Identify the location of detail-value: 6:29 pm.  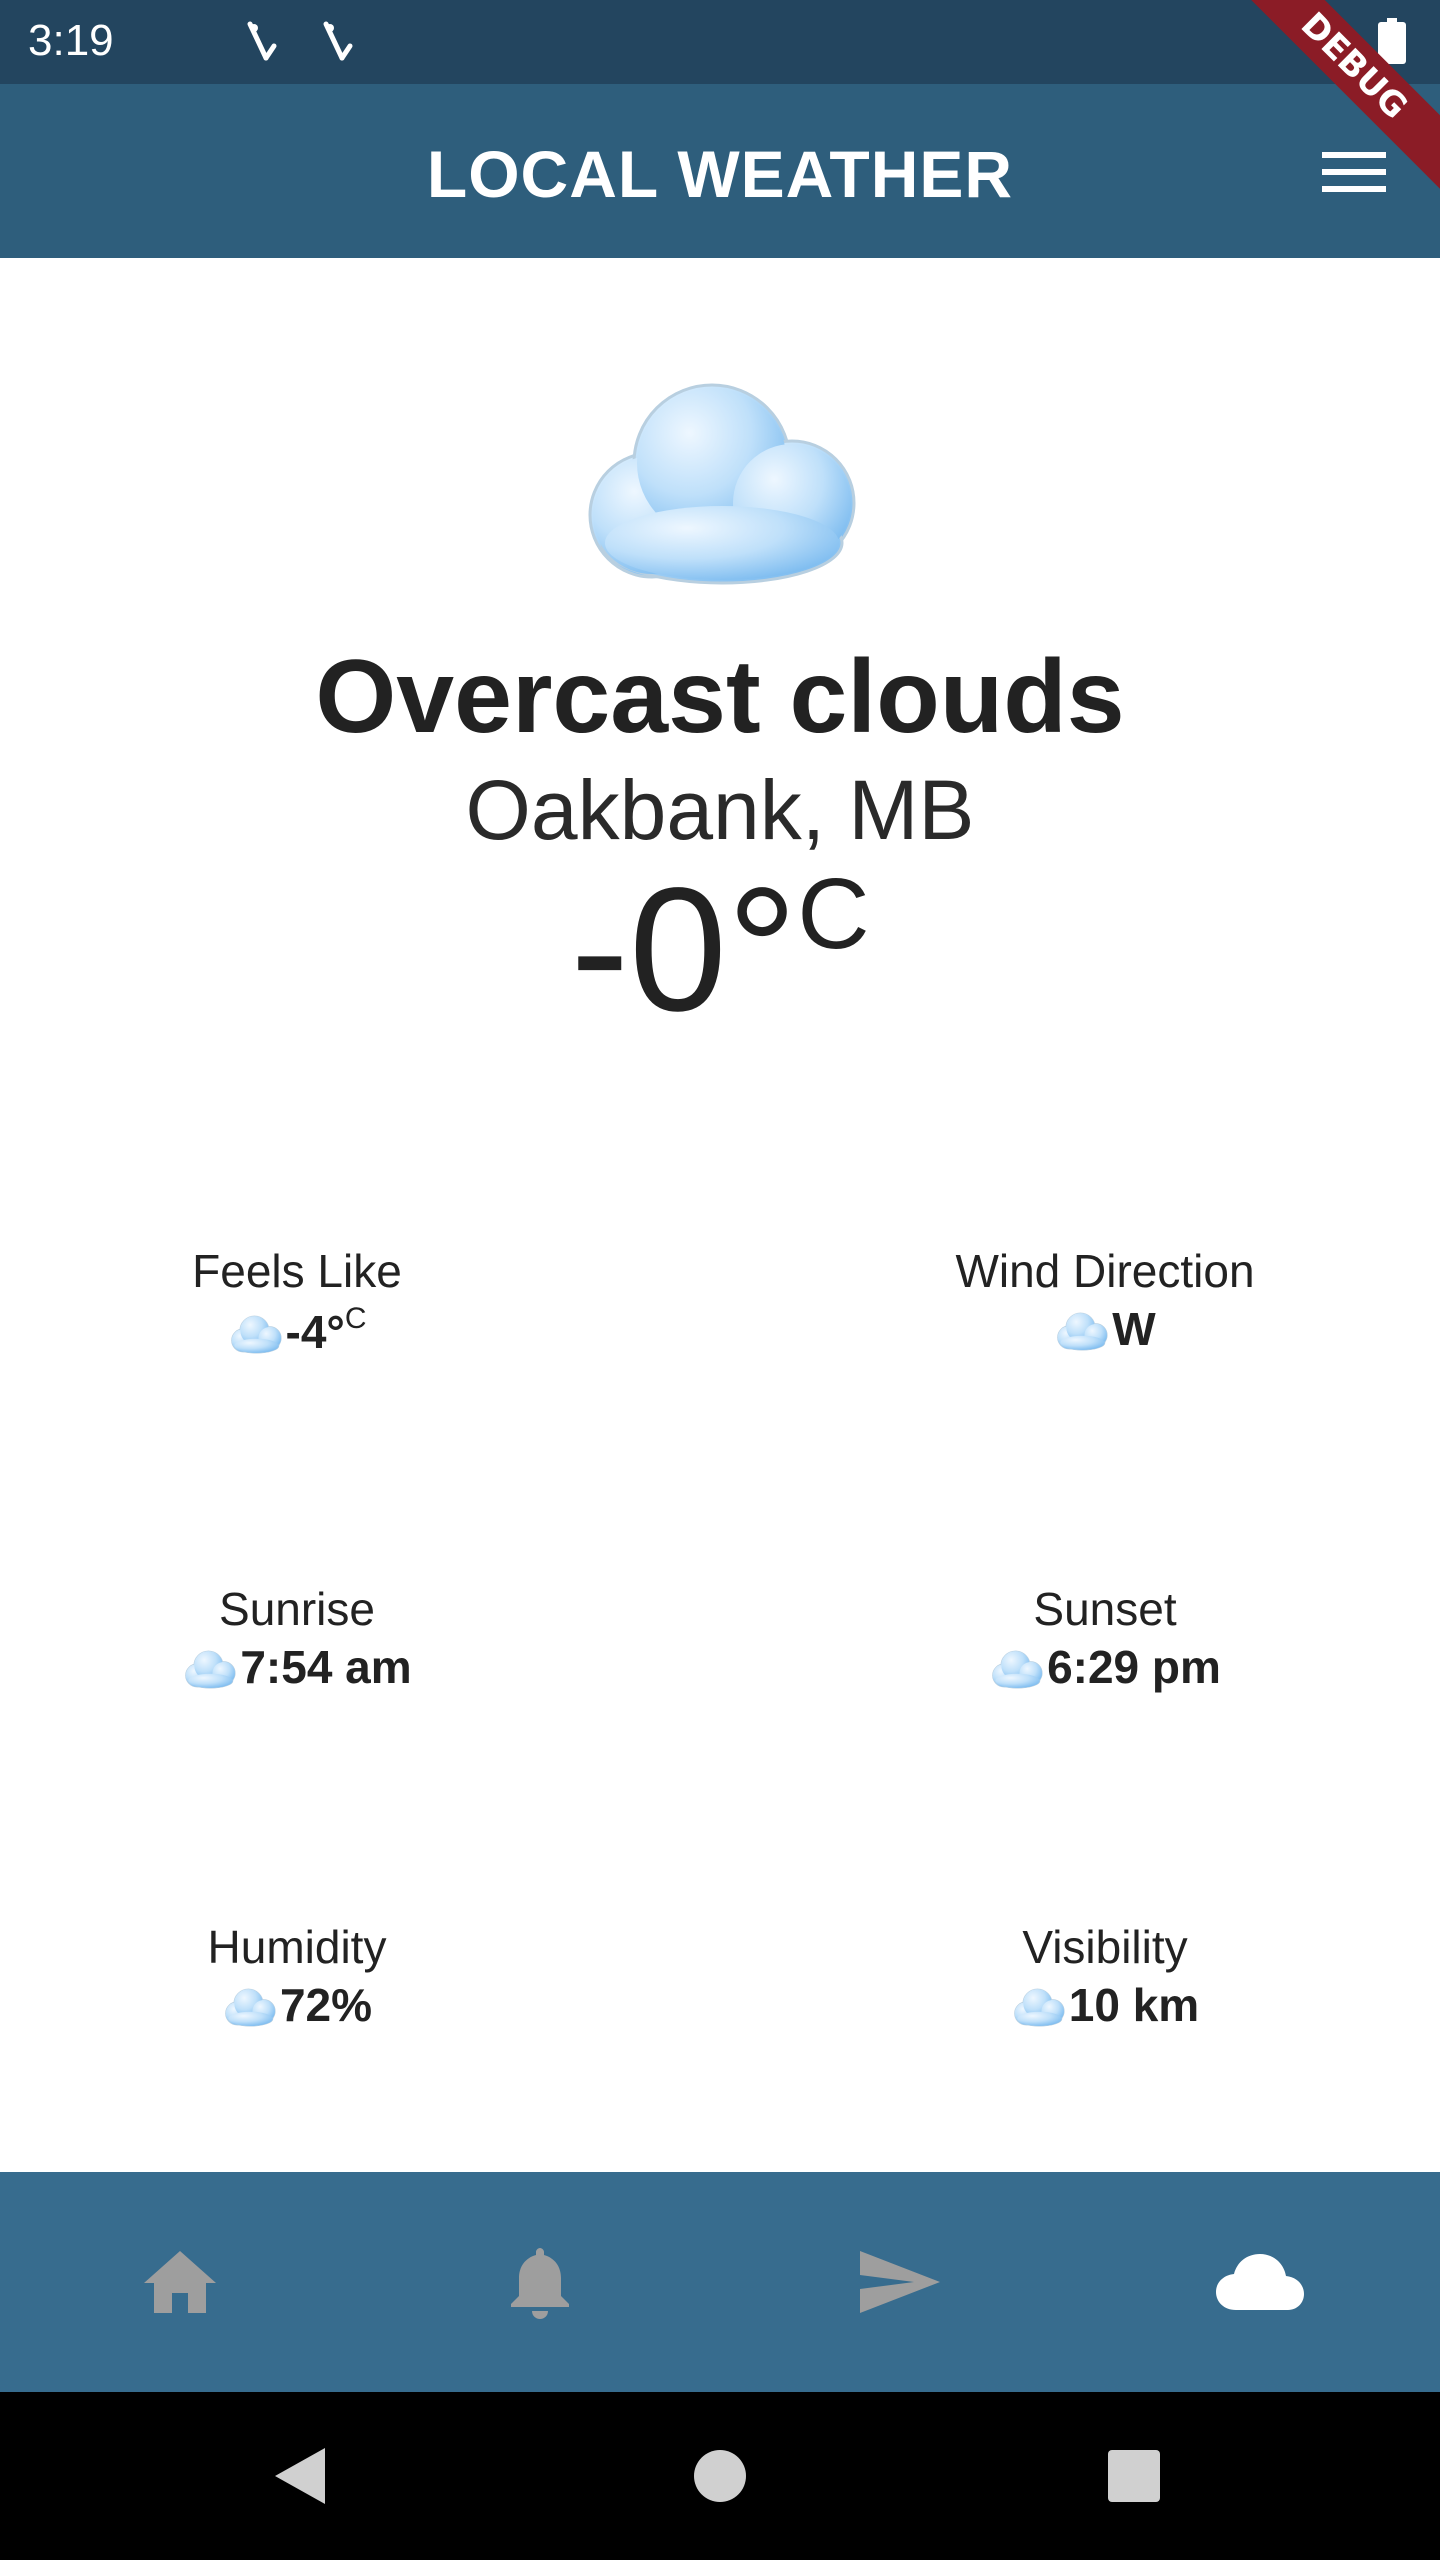
(1134, 1667).